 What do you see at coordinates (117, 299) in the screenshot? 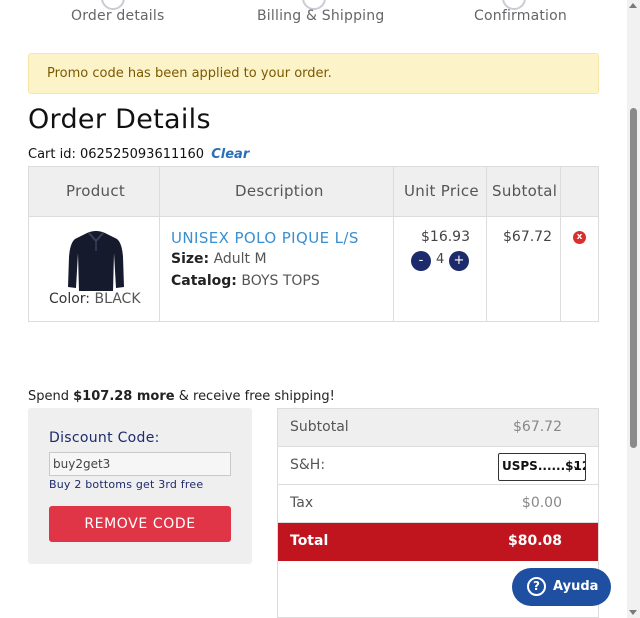
I see `color-value: BLACK` at bounding box center [117, 299].